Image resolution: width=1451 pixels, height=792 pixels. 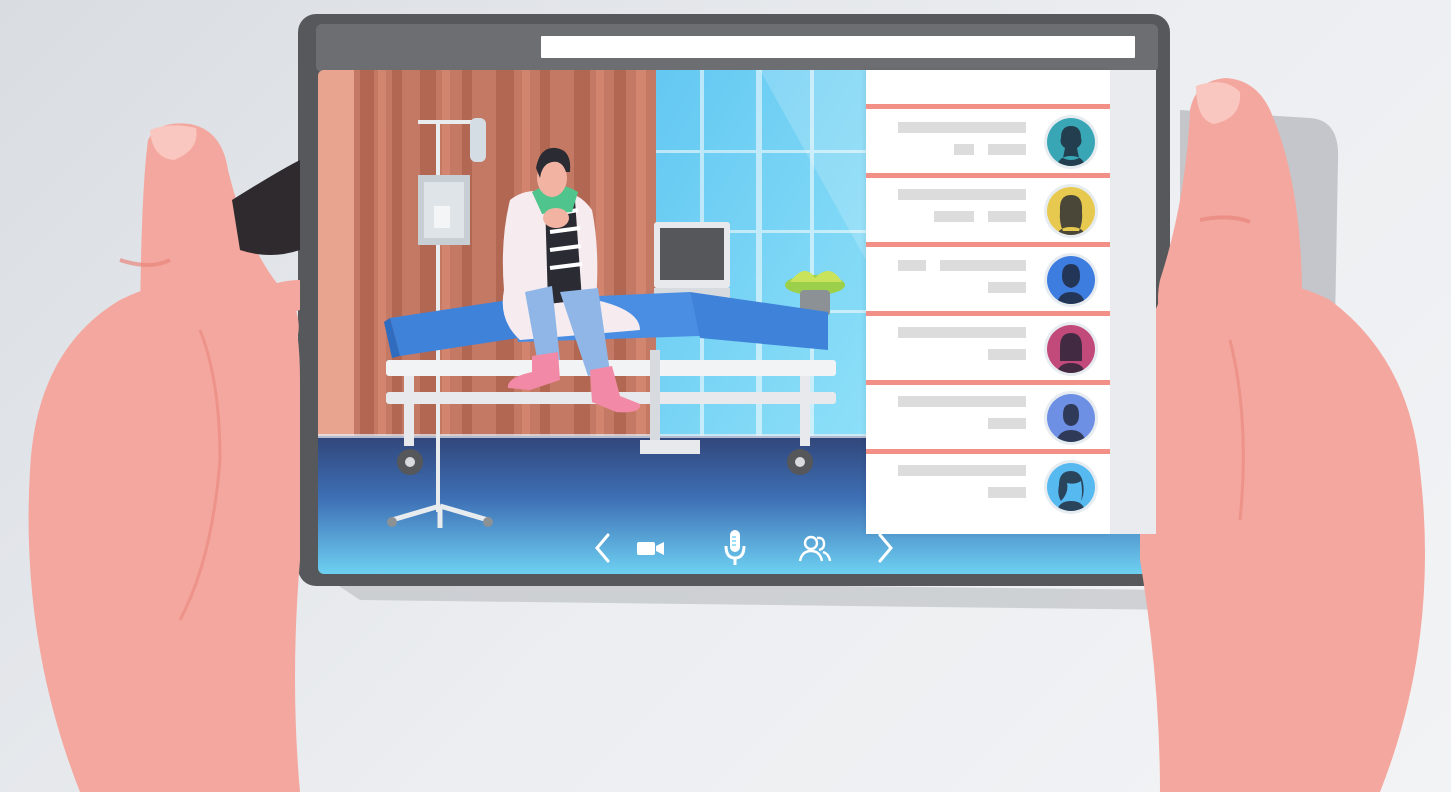 I want to click on avatar-man-icon, so click(x=1071, y=423).